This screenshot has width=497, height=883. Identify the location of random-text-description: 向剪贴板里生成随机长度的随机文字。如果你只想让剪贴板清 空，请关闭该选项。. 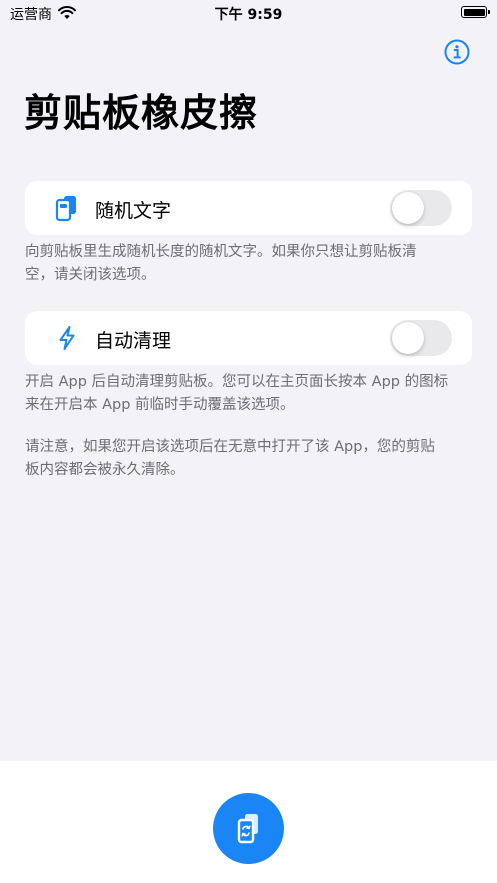
(250, 264).